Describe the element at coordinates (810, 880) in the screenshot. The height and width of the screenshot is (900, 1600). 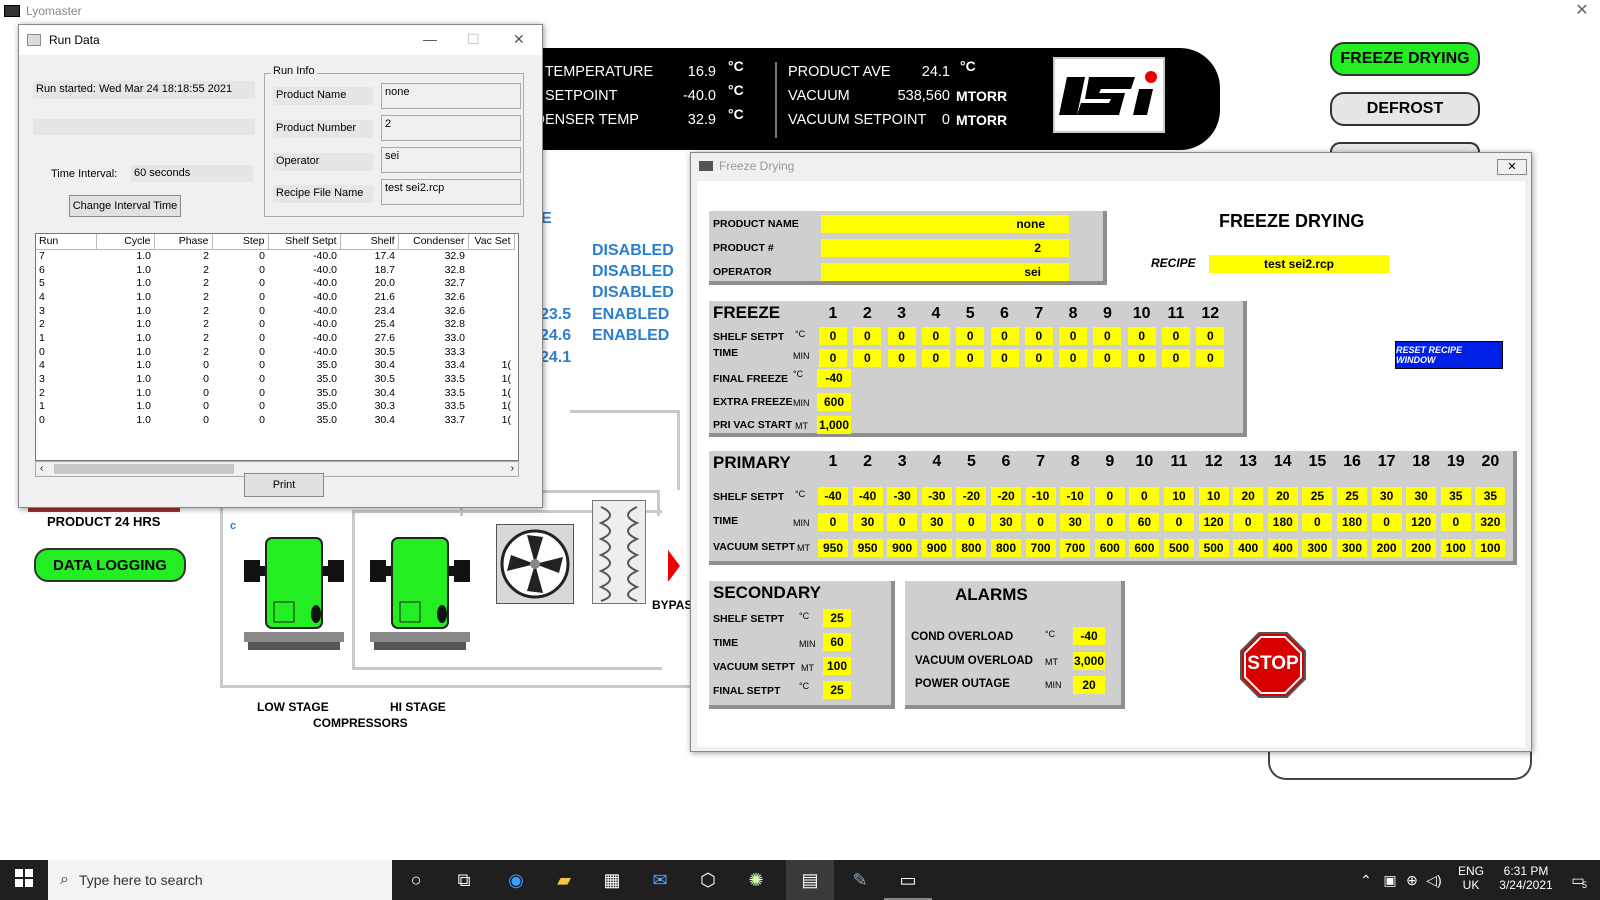
I see `taskbar-active-app: ▤` at that location.